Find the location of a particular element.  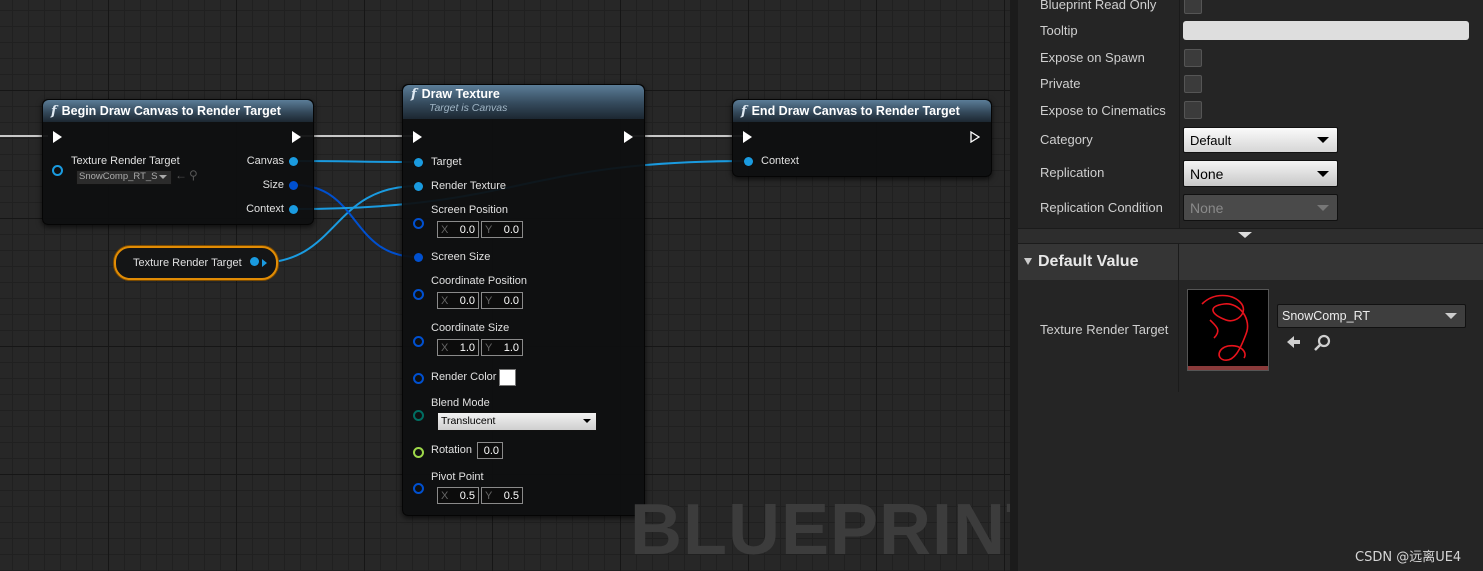

variable-output-pin is located at coordinates (254, 261).